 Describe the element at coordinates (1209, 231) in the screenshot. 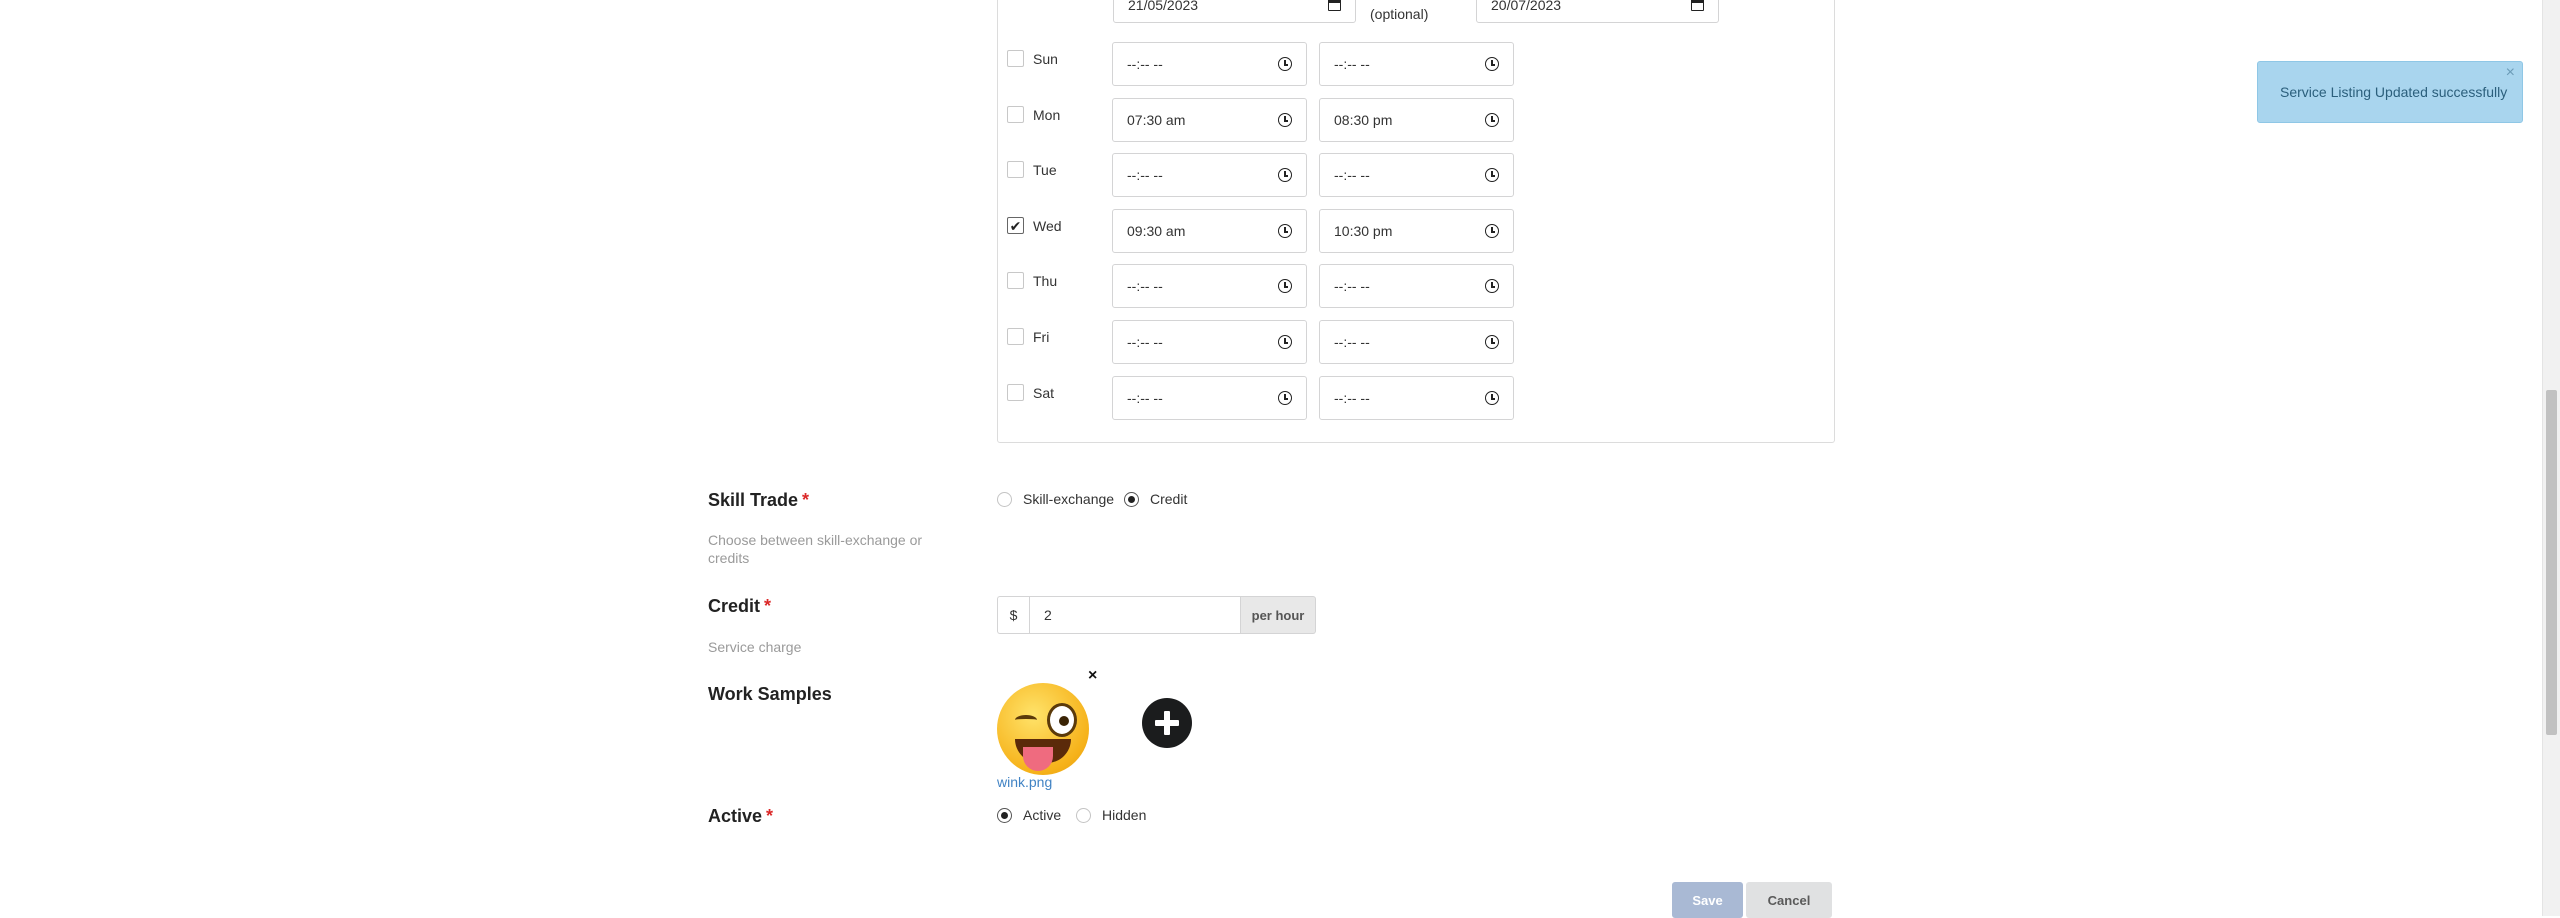

I see `from-time-input: 09:30 am` at that location.